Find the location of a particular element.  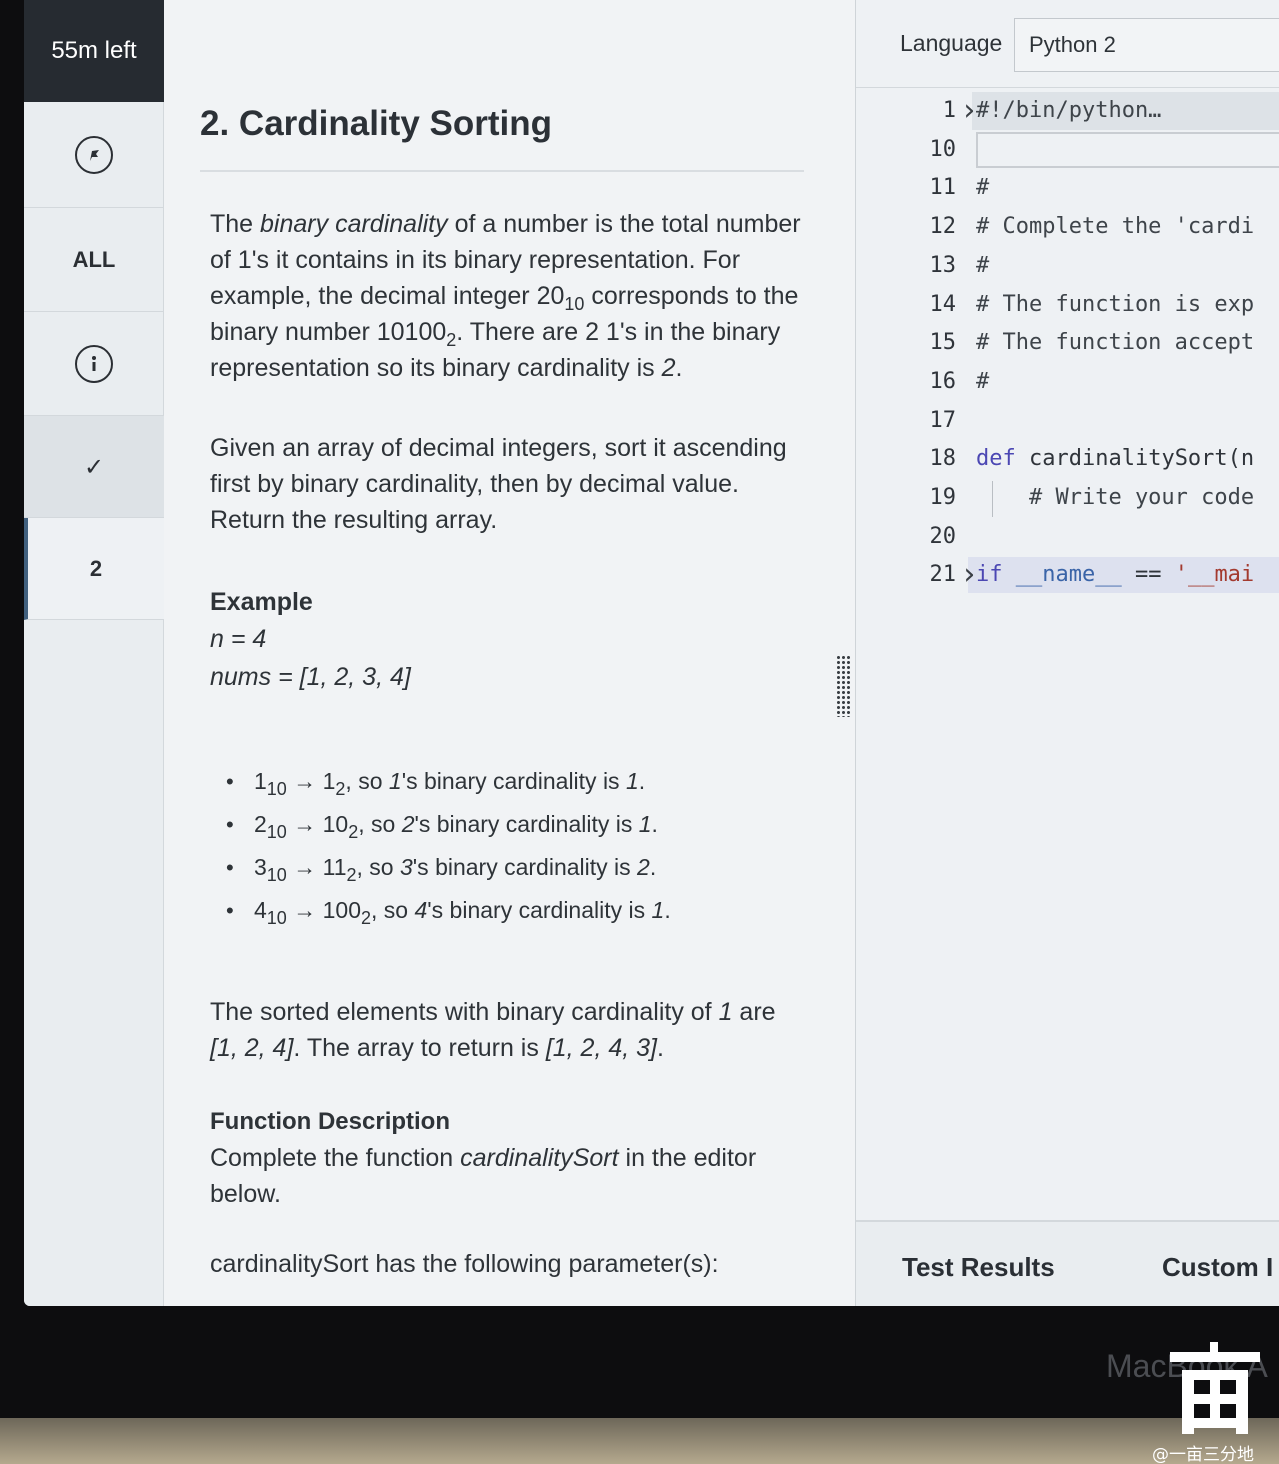

time-remaining-label: 55m left is located at coordinates (94, 50).